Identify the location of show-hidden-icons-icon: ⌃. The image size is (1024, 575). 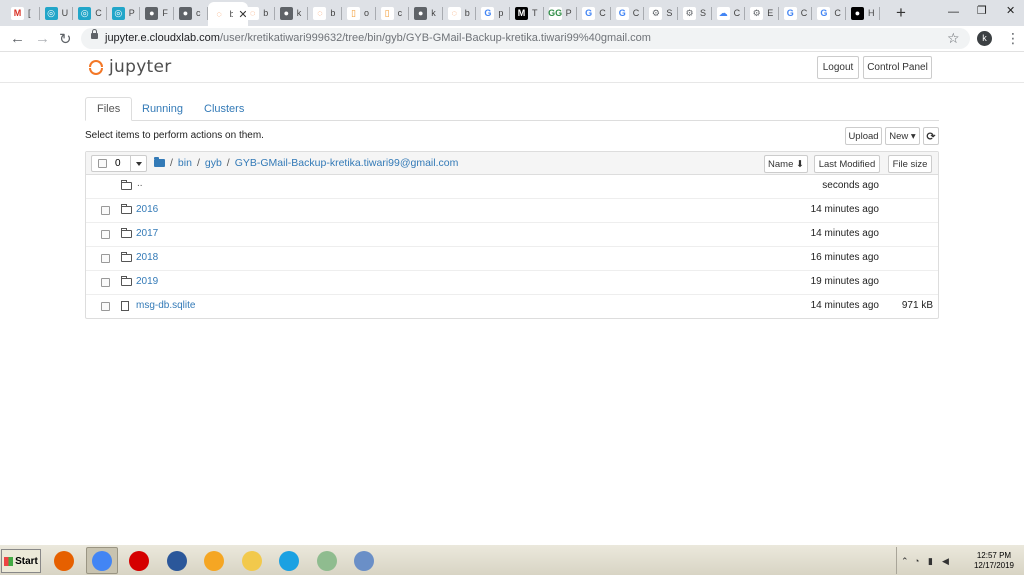
(905, 561).